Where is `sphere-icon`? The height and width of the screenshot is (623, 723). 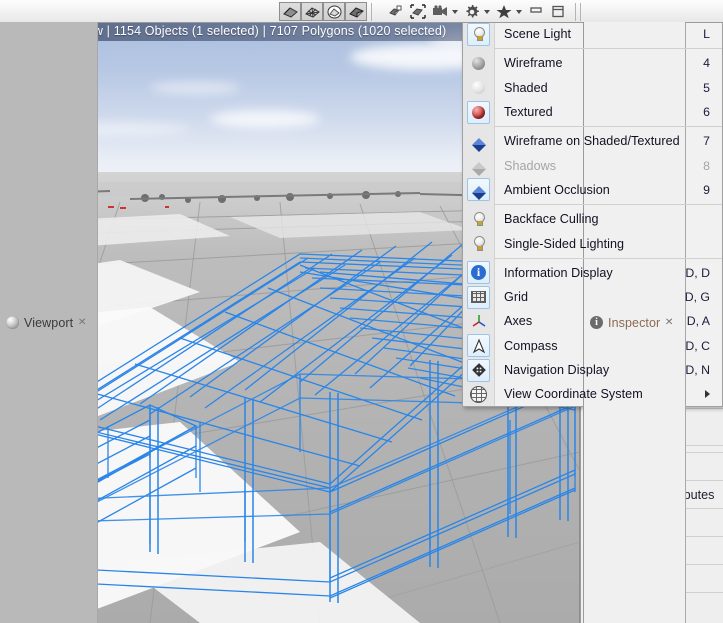 sphere-icon is located at coordinates (12, 322).